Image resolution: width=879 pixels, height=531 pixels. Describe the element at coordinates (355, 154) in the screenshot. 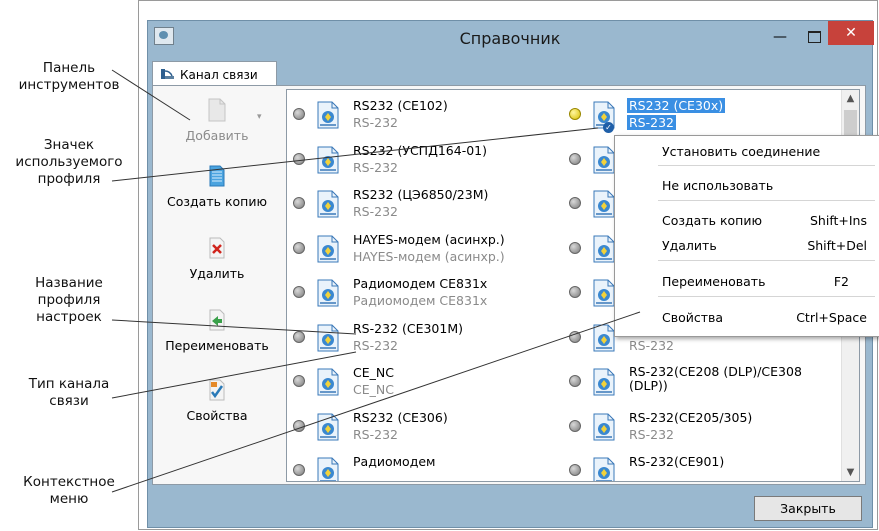

I see `leader-used-icon` at that location.